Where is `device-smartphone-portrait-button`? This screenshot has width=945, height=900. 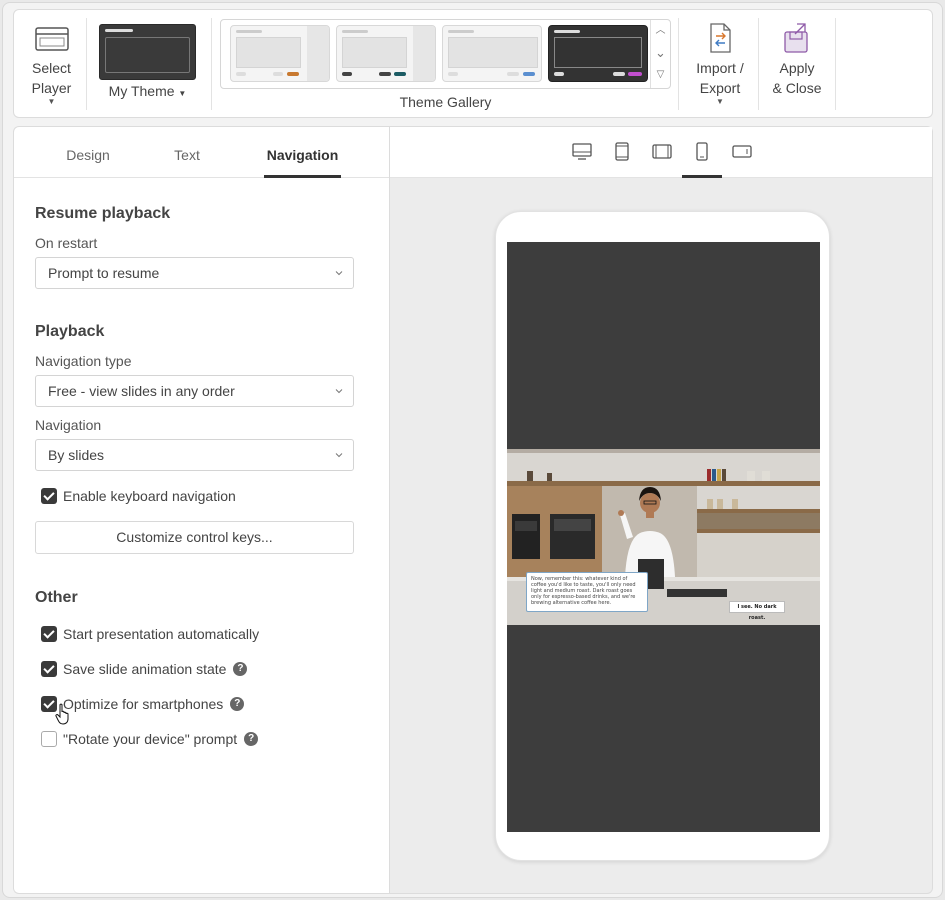 device-smartphone-portrait-button is located at coordinates (702, 159).